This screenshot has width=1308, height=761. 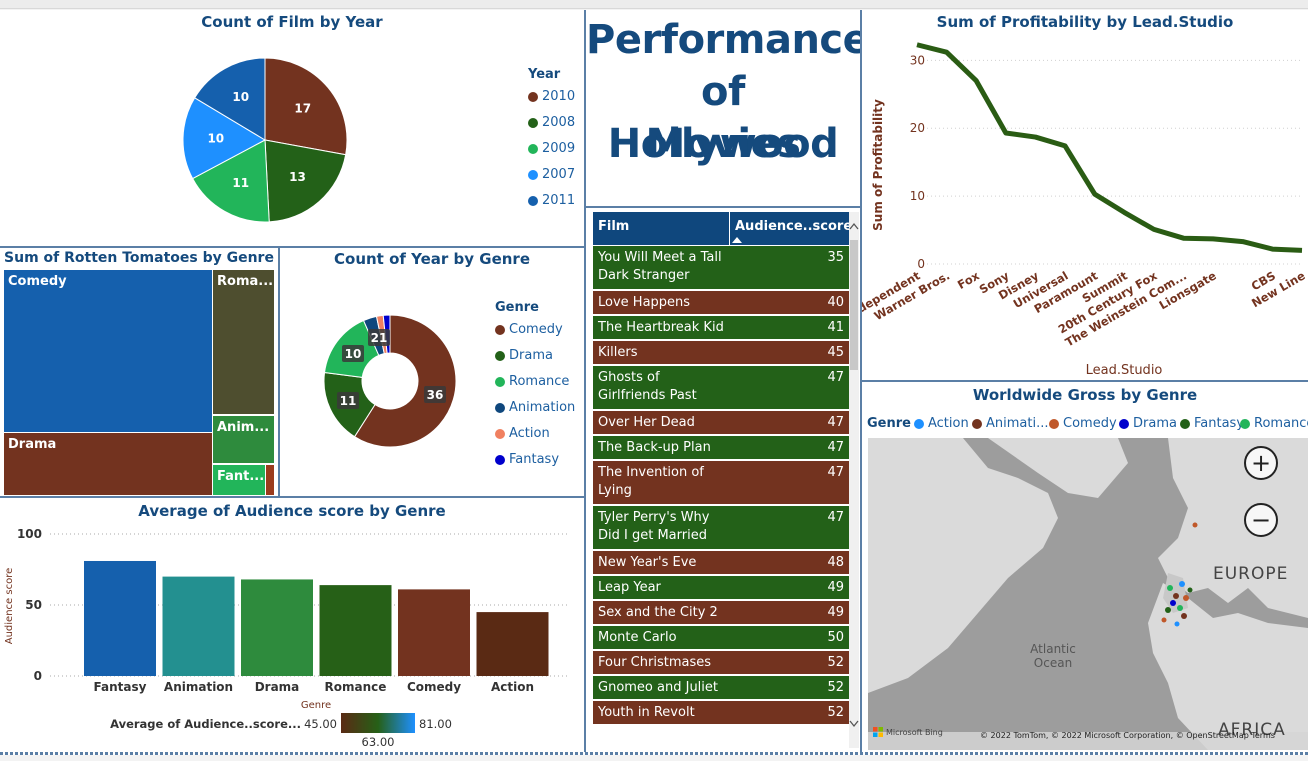 I want to click on bar-animation, so click(x=198, y=626).